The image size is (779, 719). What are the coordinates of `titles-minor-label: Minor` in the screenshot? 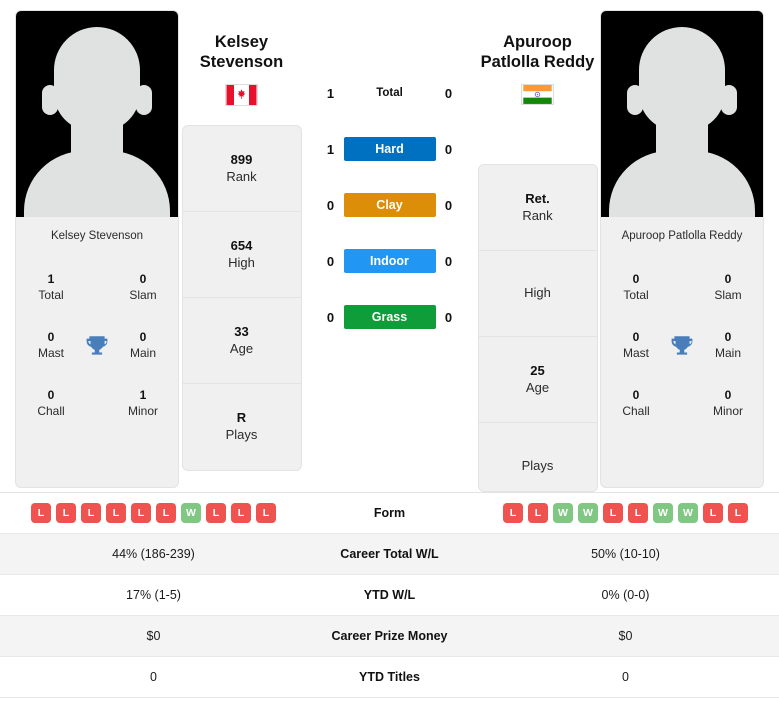 It's located at (727, 410).